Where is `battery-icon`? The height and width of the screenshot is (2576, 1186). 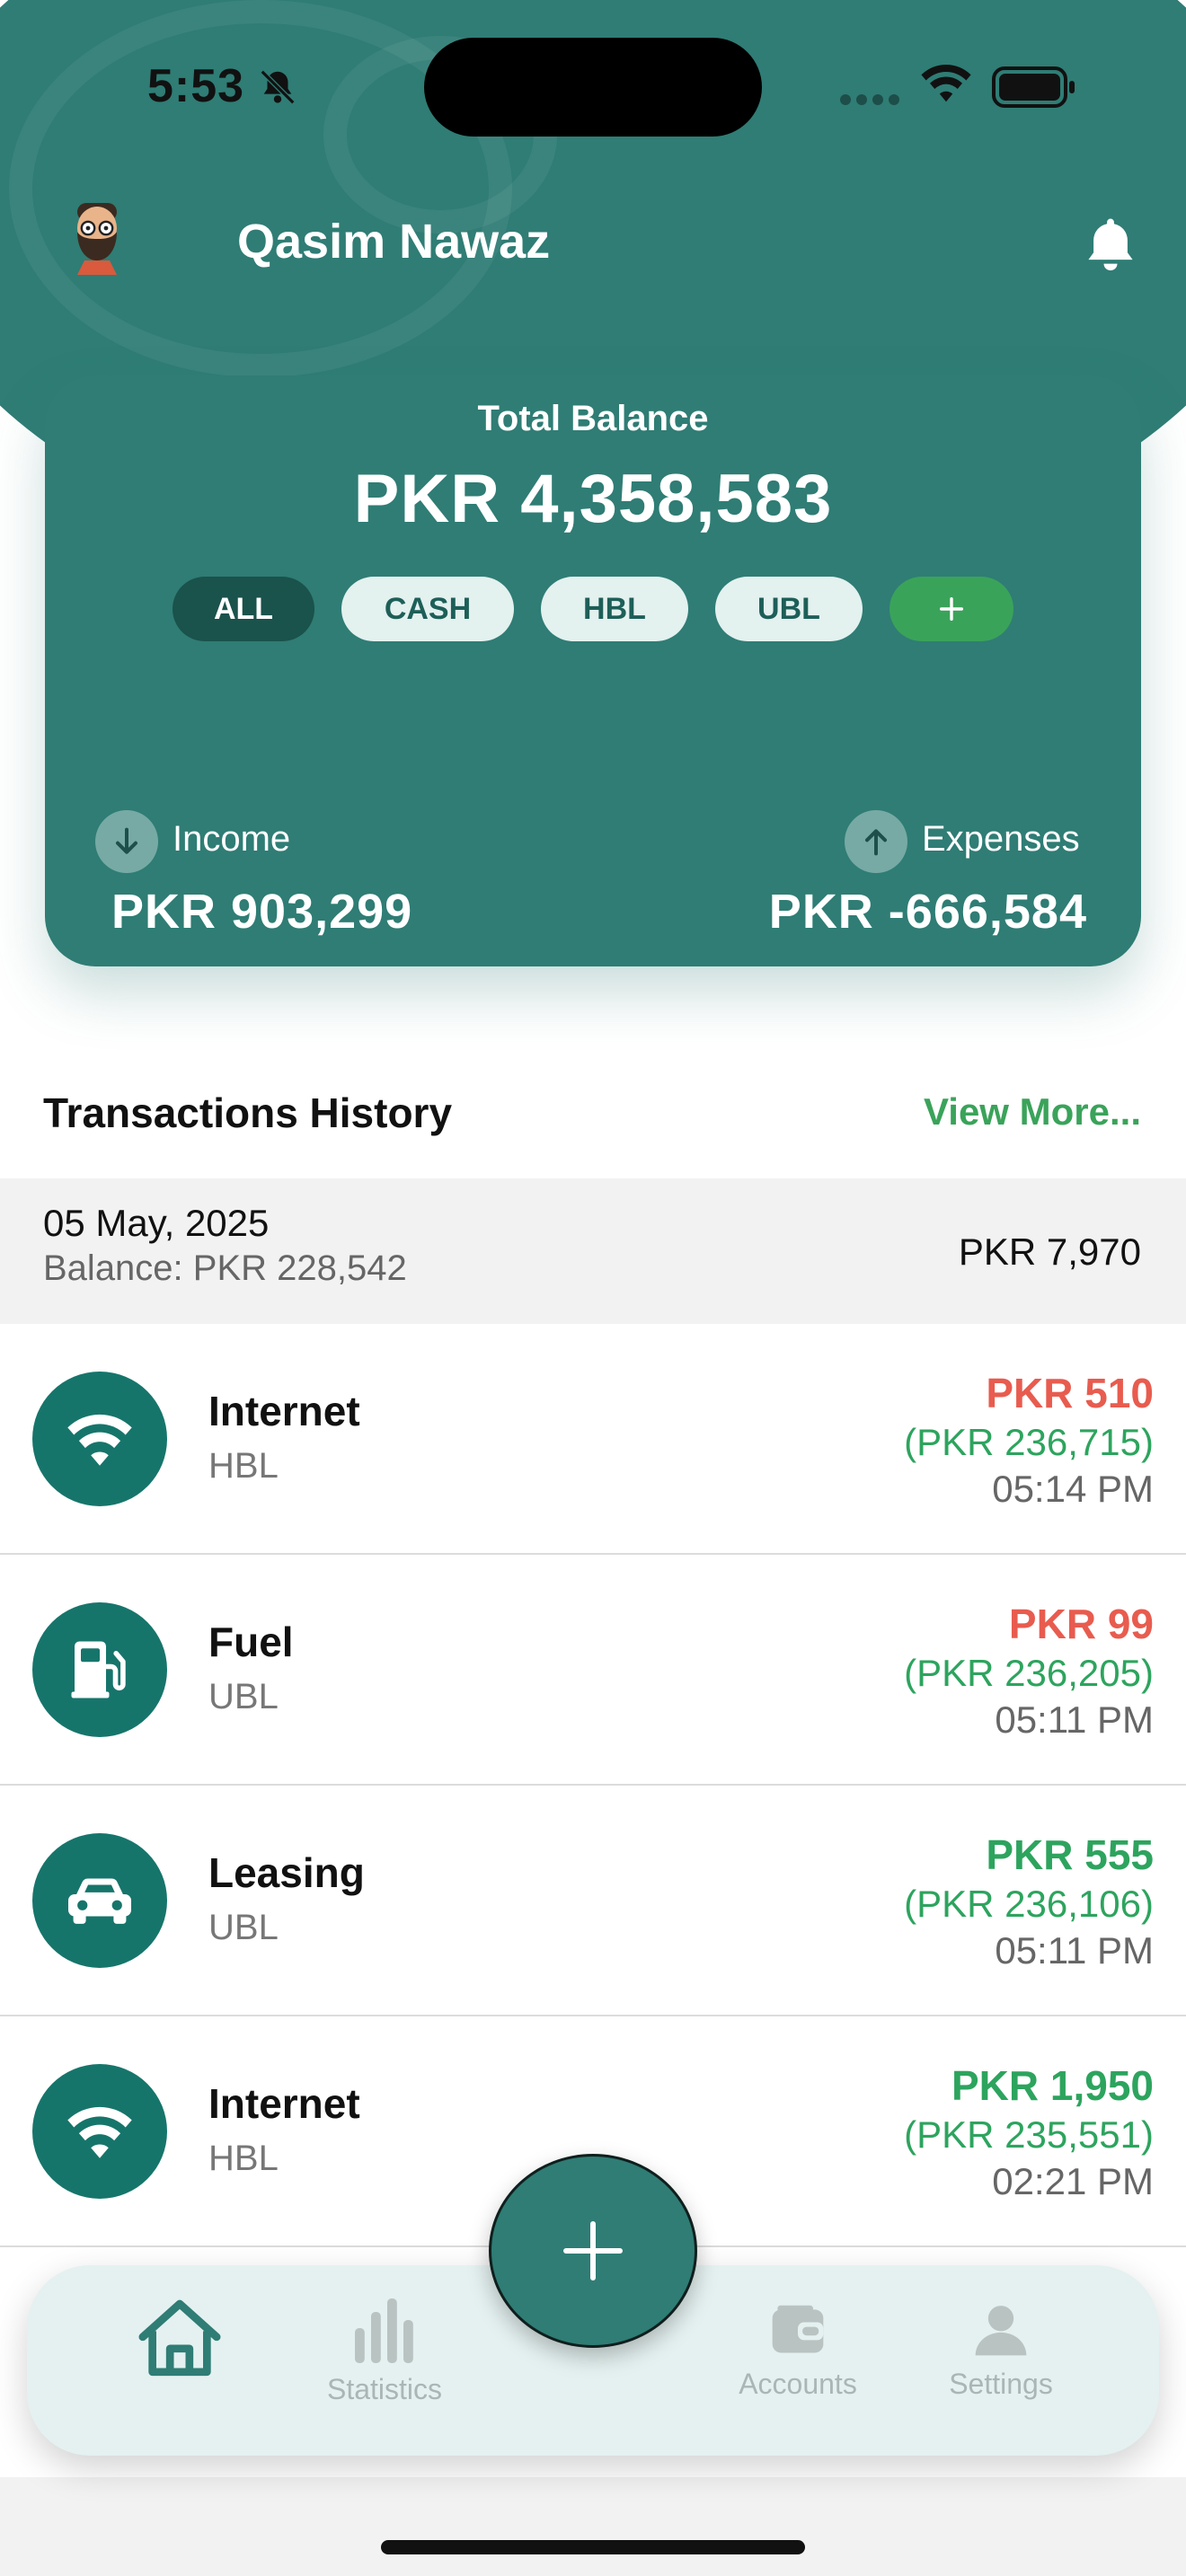
battery-icon is located at coordinates (1033, 87).